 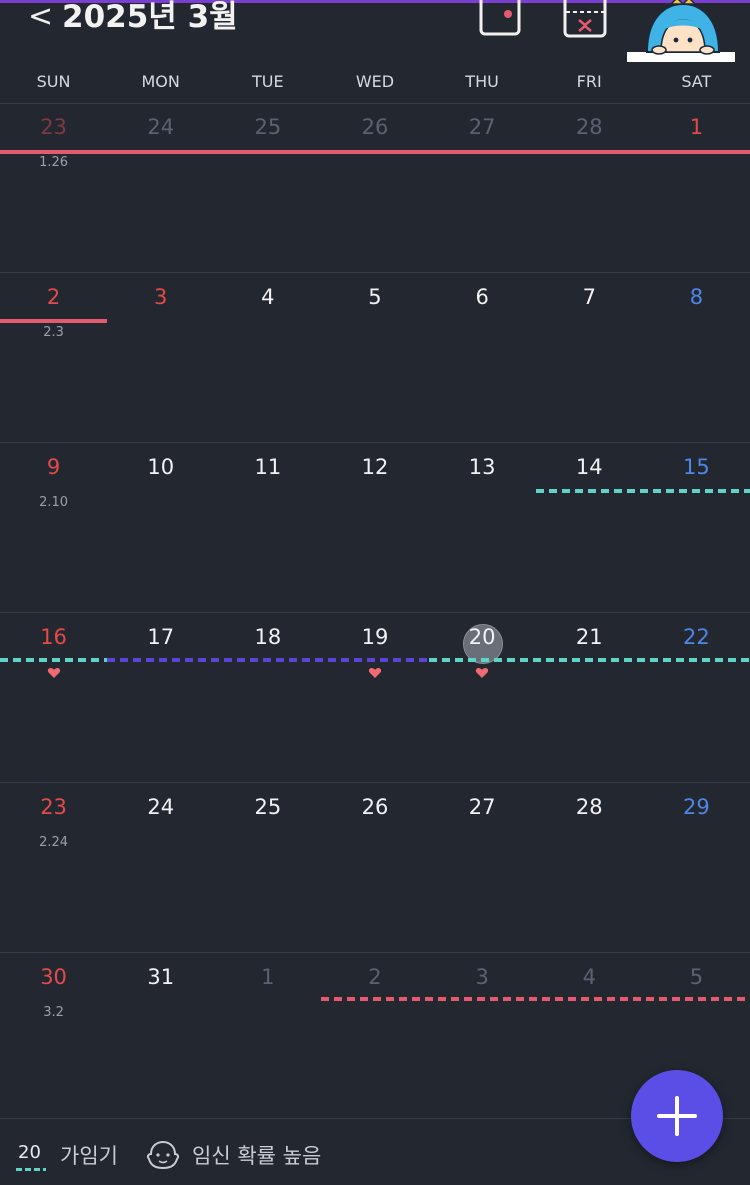 I want to click on day-number: 29, so click(x=696, y=807).